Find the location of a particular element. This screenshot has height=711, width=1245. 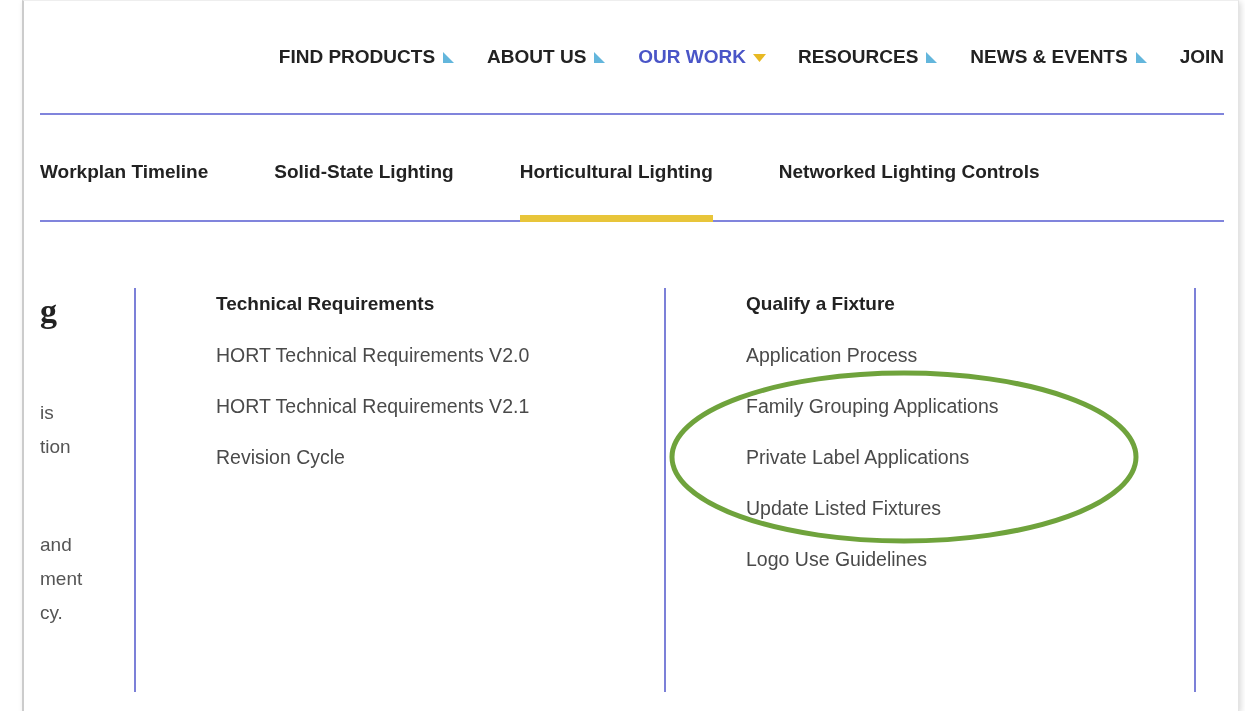

nav-link: OUR WORK is located at coordinates (702, 57).